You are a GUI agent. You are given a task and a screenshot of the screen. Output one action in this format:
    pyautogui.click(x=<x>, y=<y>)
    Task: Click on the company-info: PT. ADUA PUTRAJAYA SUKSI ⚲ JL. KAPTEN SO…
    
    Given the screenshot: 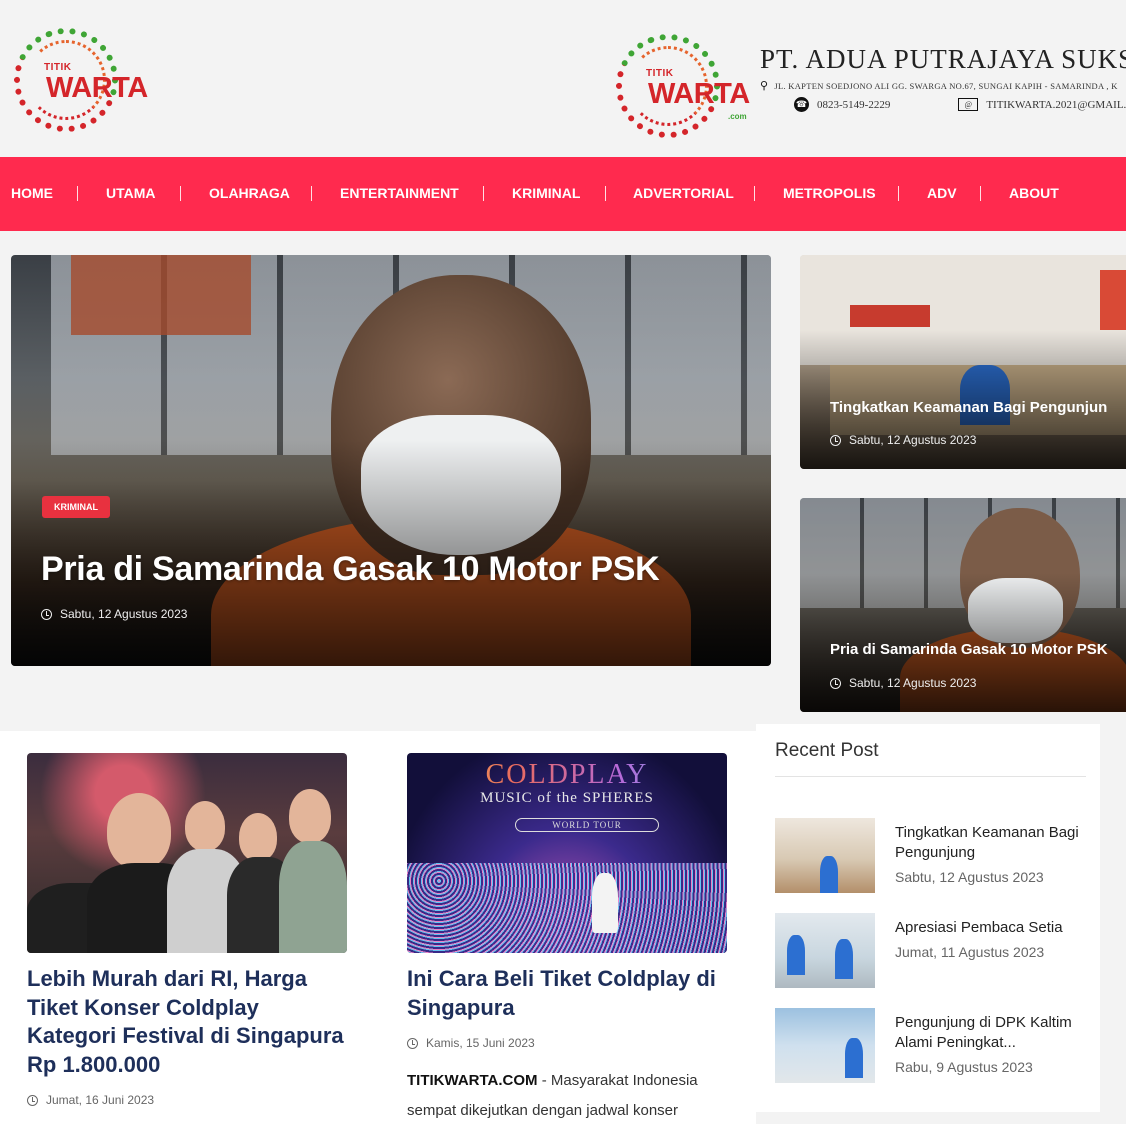 What is the action you would take?
    pyautogui.click(x=943, y=78)
    